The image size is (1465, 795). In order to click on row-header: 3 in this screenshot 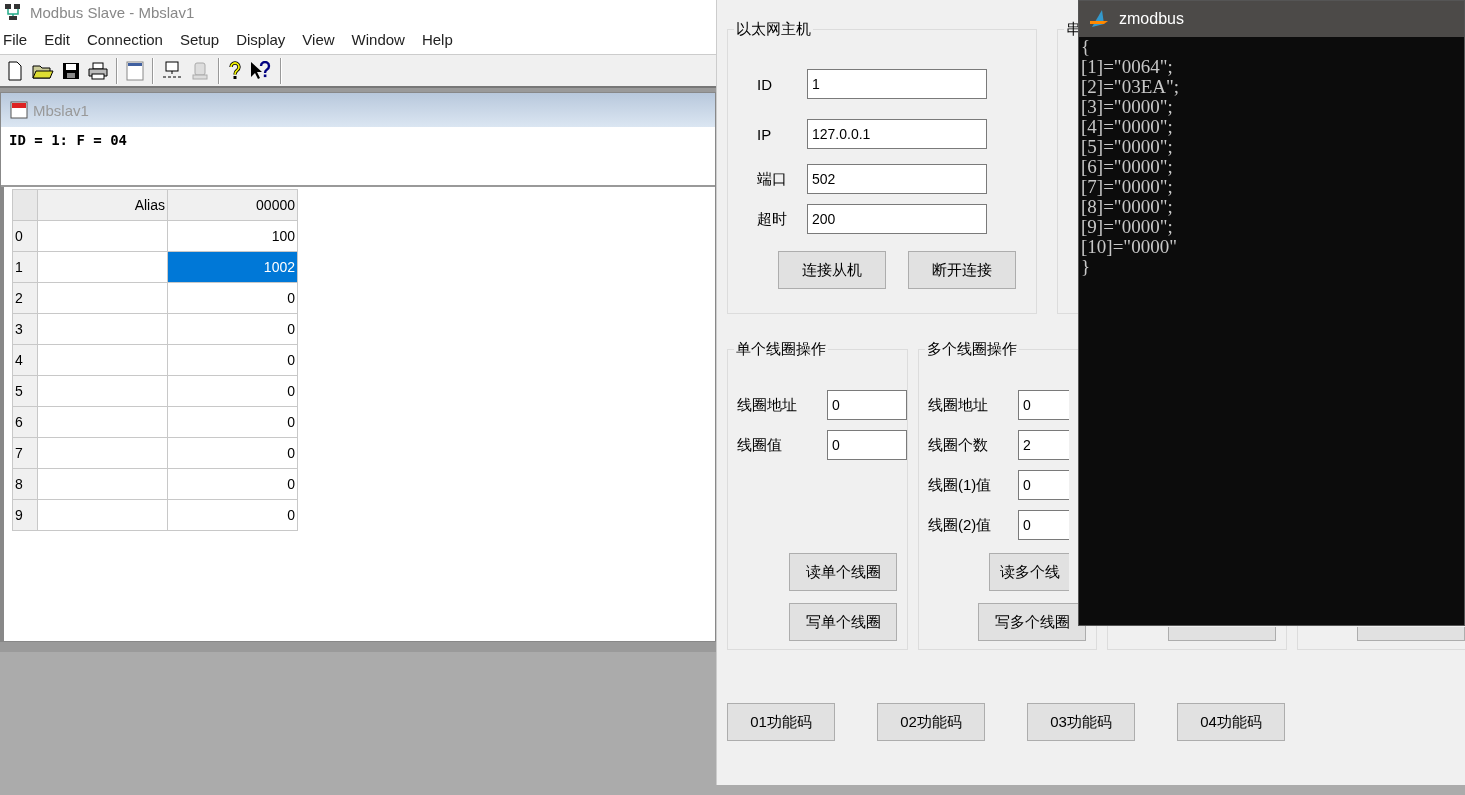, I will do `click(25, 329)`.